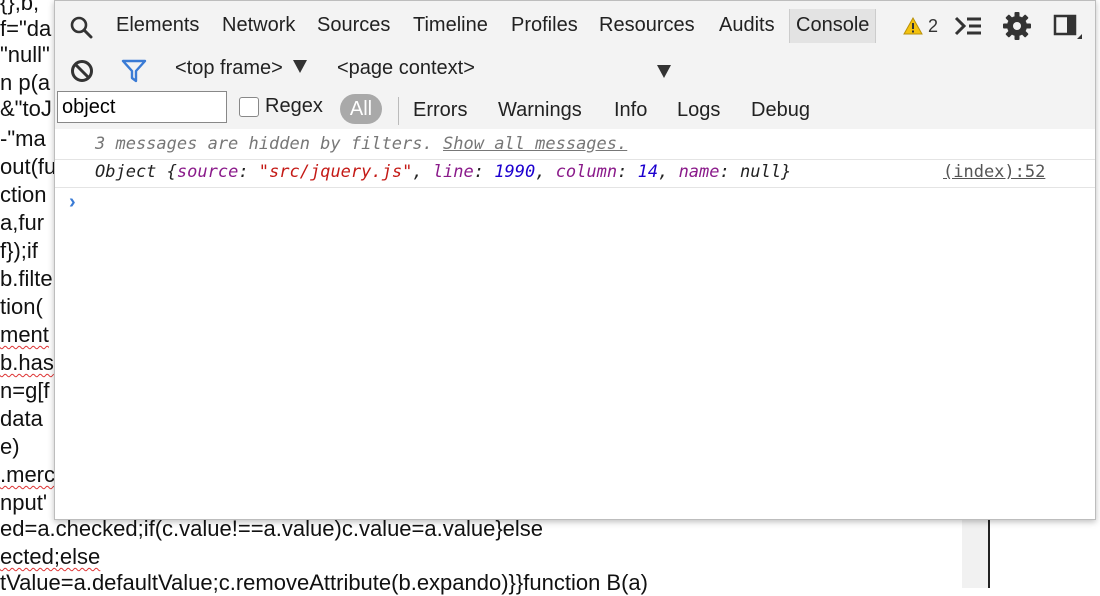  I want to click on console-prompt-icon: ›, so click(72, 202).